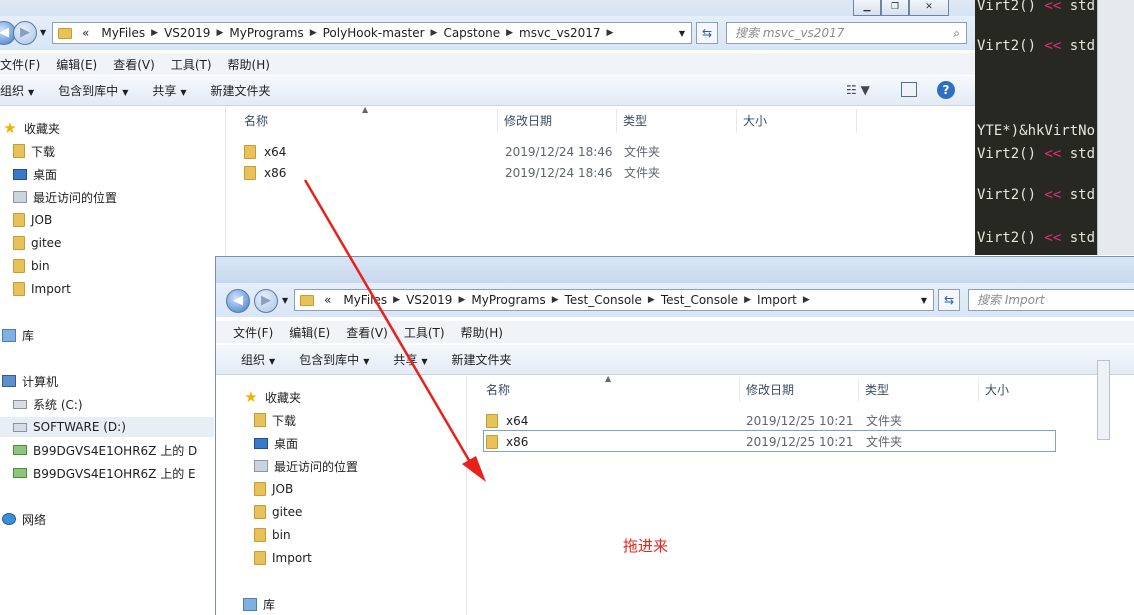  I want to click on view-options-icon: ☷ ▼, so click(858, 90).